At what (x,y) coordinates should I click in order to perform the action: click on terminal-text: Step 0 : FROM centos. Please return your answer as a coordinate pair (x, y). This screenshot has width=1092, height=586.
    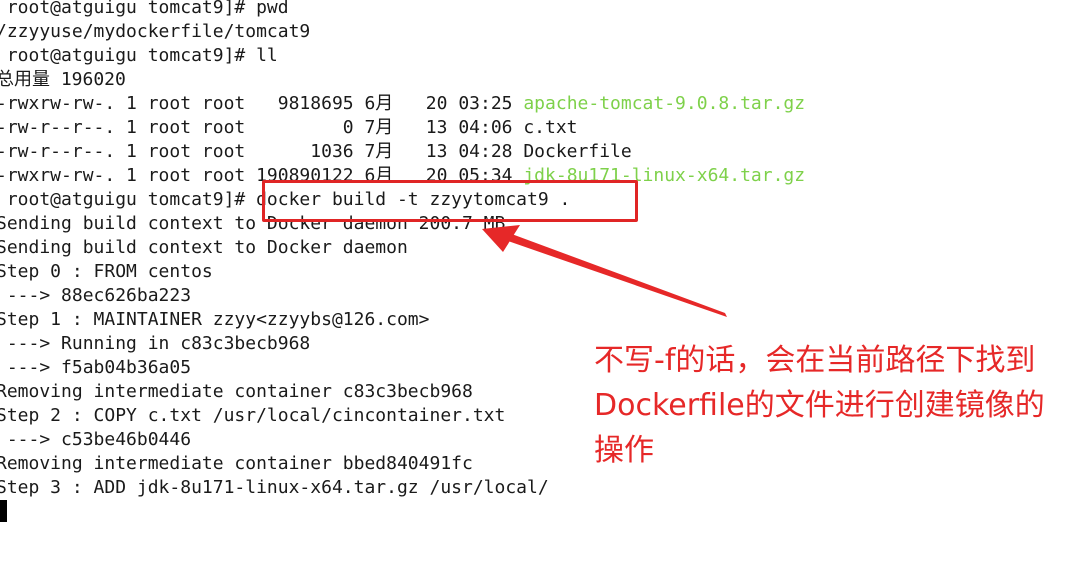
    Looking at the image, I should click on (106, 271).